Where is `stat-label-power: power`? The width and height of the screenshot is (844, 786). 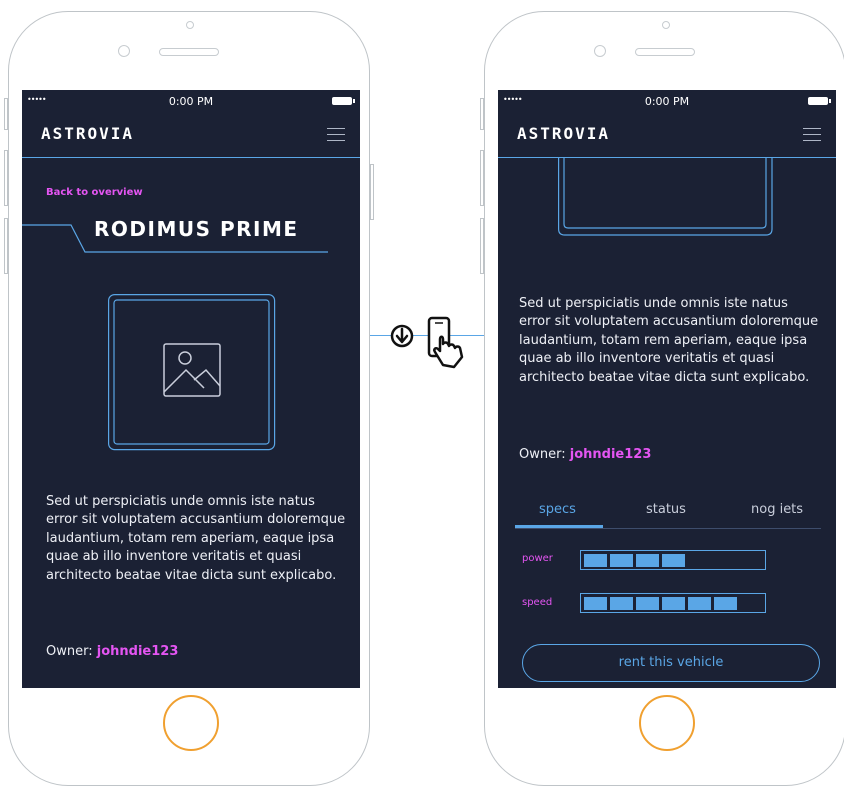
stat-label-power: power is located at coordinates (537, 558).